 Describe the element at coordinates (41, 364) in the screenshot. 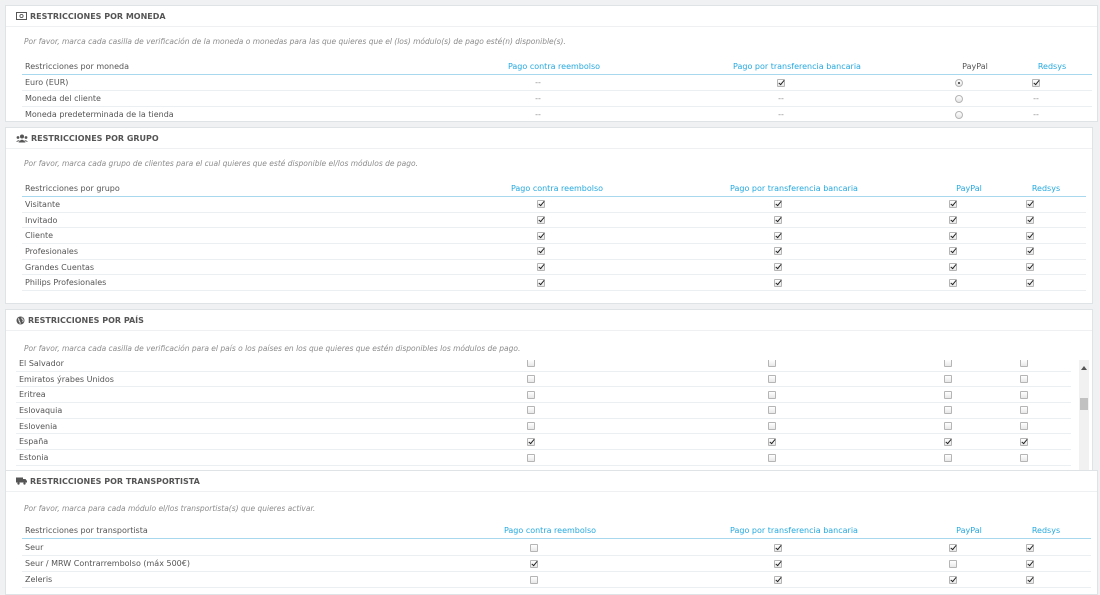

I see `row-label: El Salvador` at that location.